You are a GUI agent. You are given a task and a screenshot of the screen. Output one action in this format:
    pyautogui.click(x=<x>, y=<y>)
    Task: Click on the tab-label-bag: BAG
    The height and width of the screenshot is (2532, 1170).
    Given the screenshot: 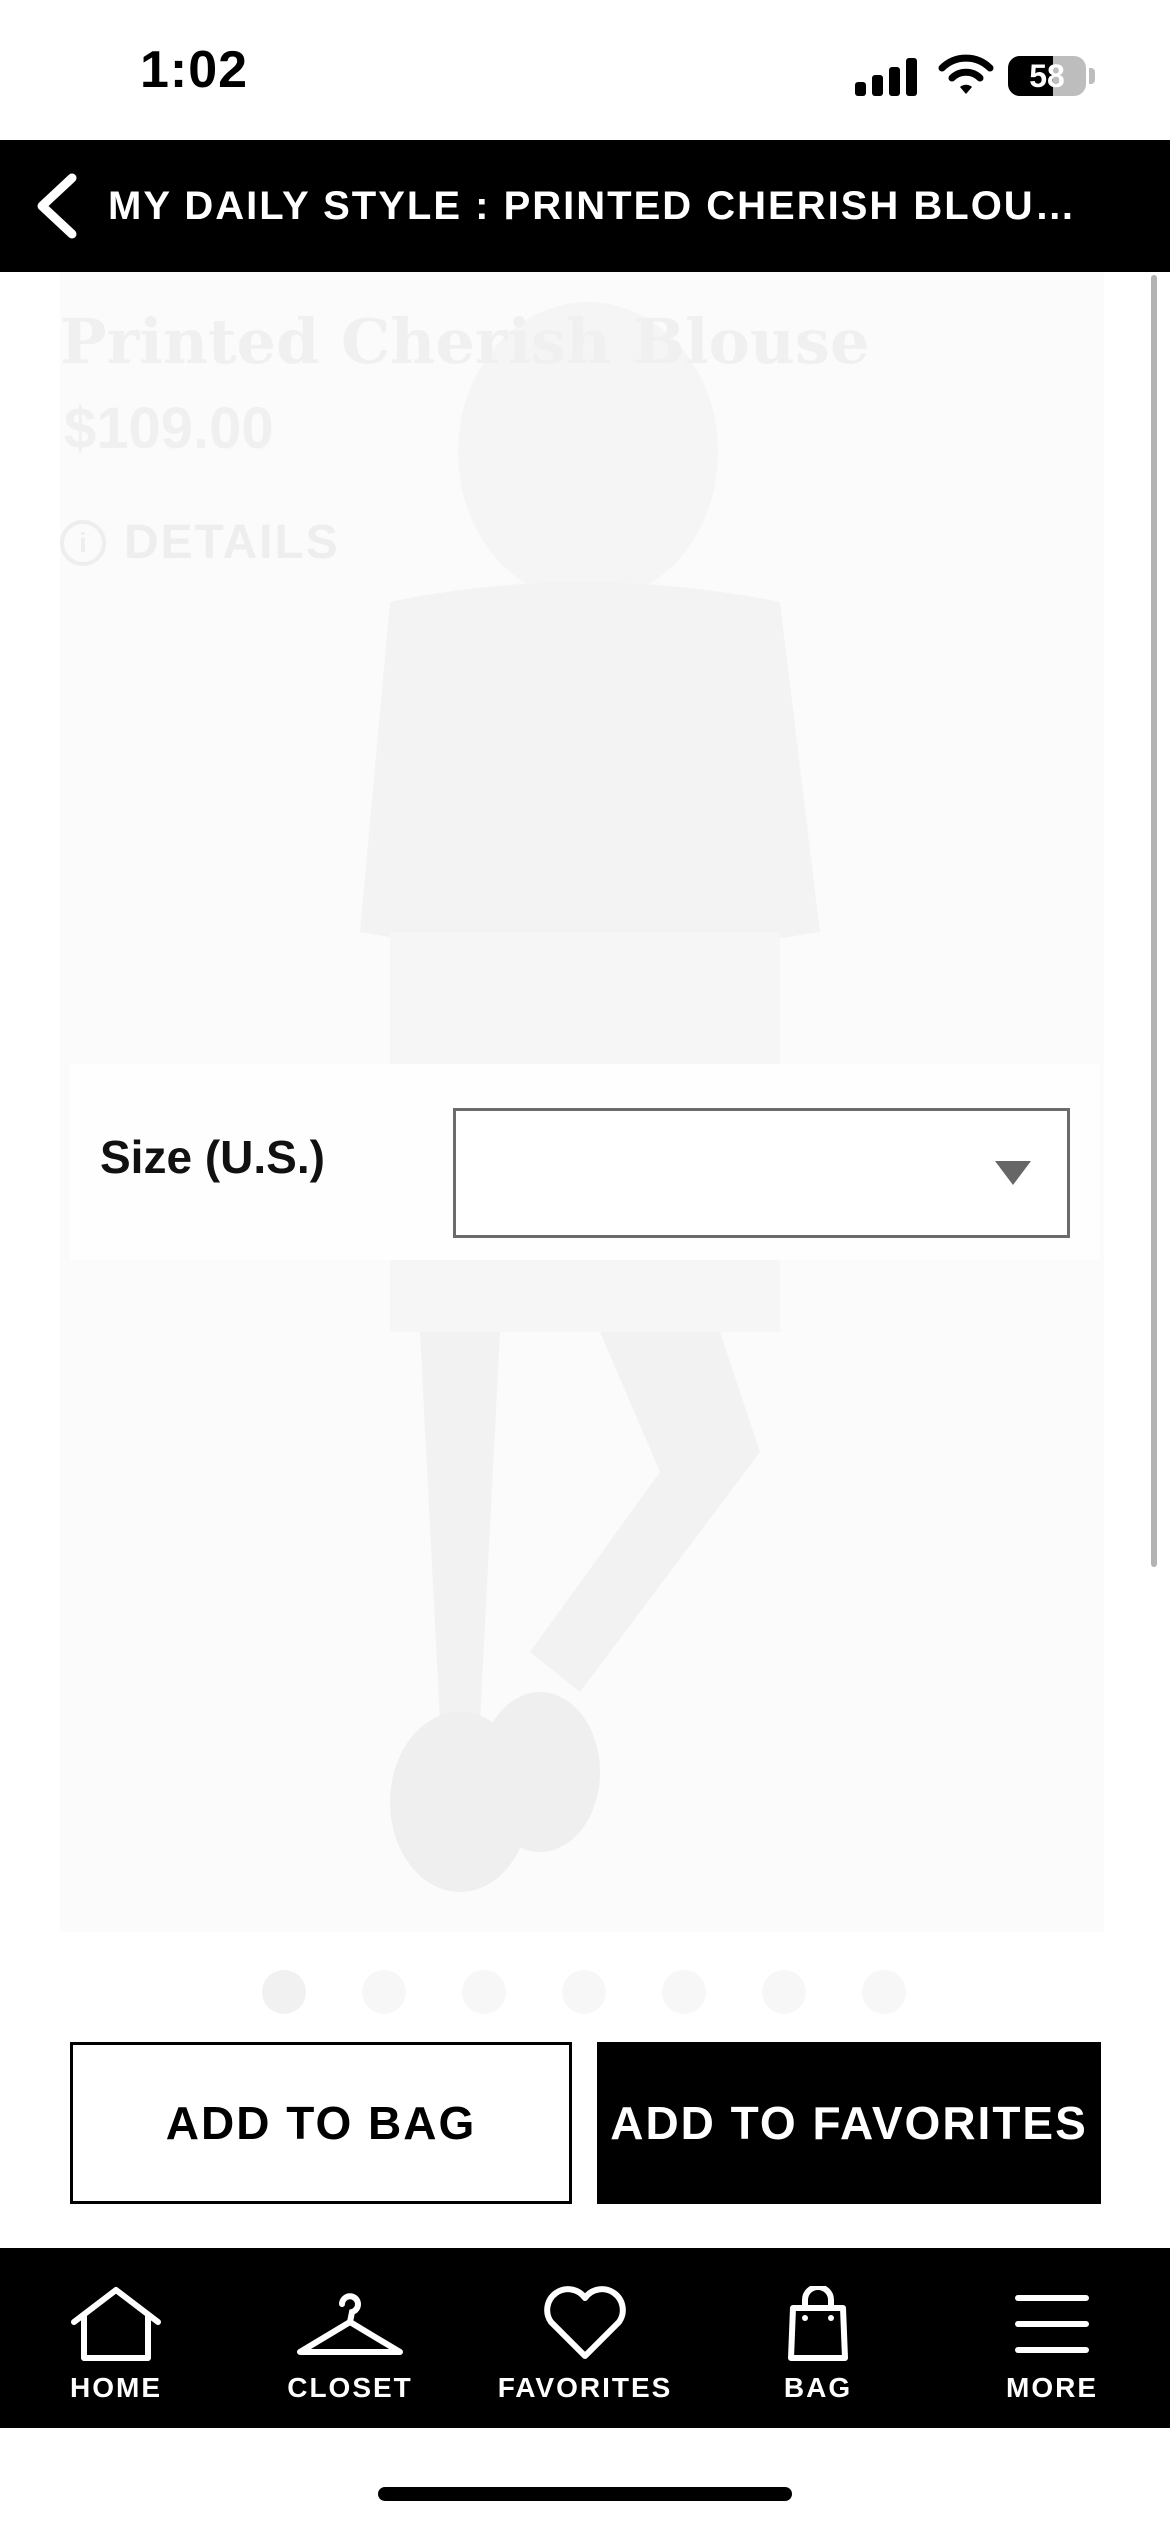 What is the action you would take?
    pyautogui.click(x=818, y=2387)
    